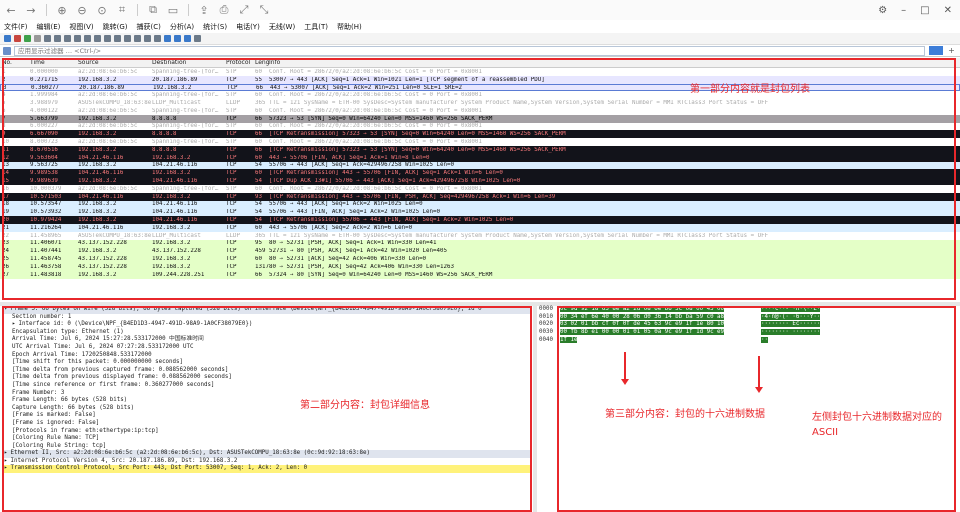 The width and height of the screenshot is (960, 512). What do you see at coordinates (107, 38) in the screenshot?
I see `go-forward-icon` at bounding box center [107, 38].